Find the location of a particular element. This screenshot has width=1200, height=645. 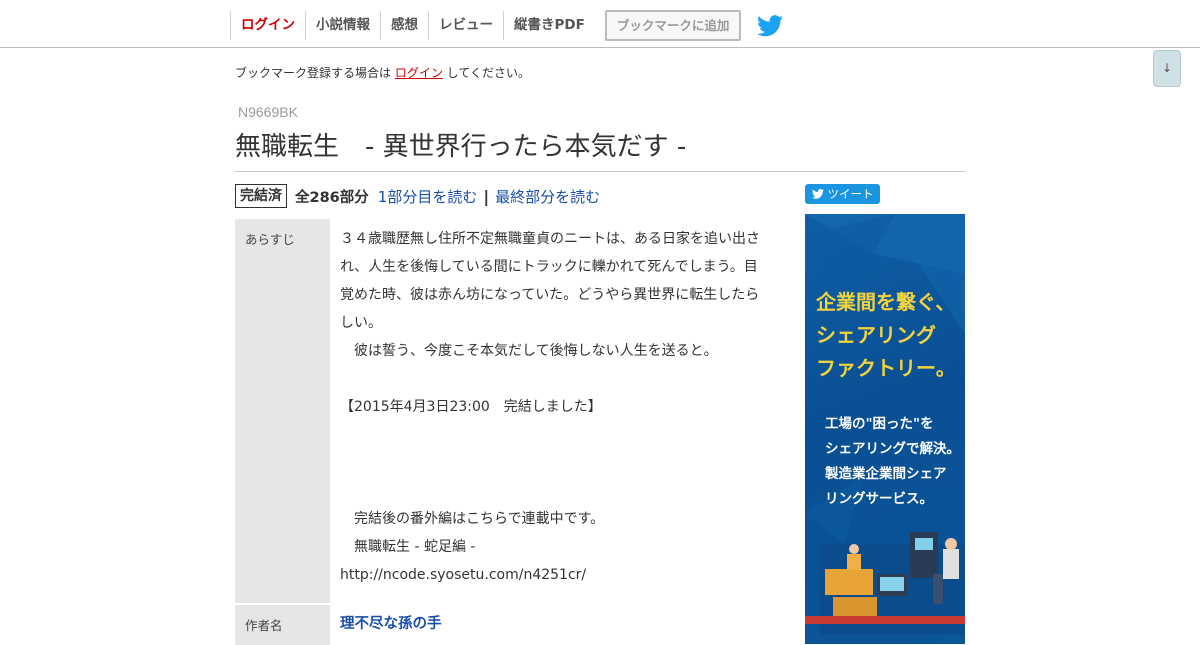

synopsis-label-cell: あらすじ is located at coordinates (282, 411).